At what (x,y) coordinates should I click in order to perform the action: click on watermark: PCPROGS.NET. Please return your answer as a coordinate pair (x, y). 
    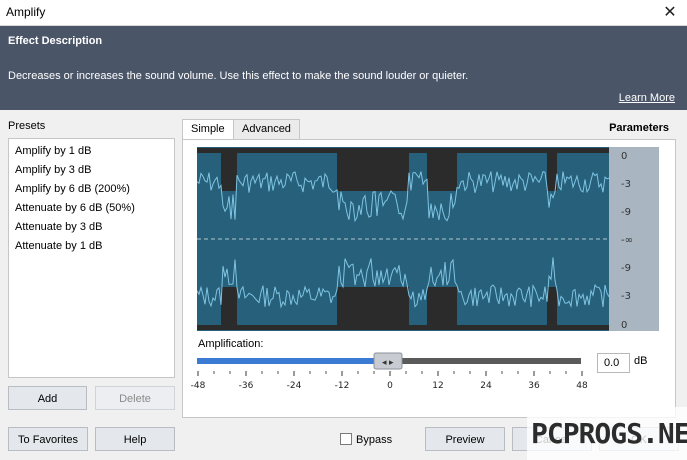
    Looking at the image, I should click on (607, 433).